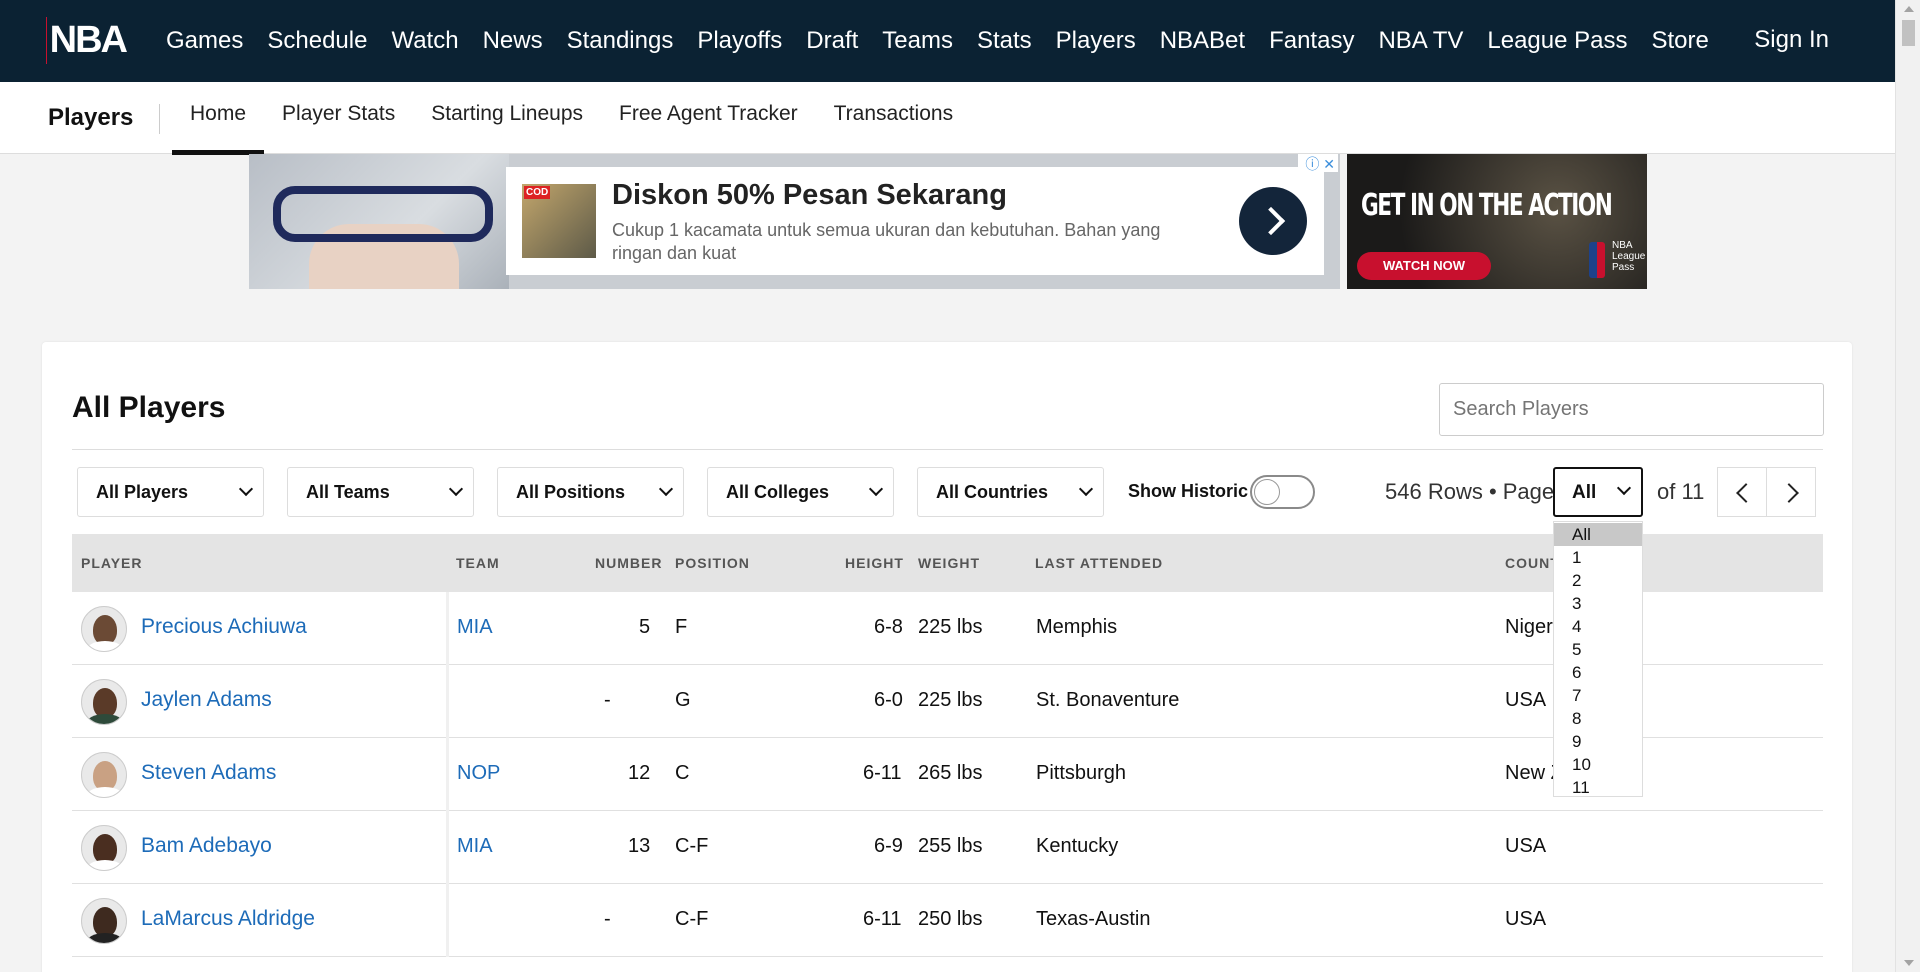 This screenshot has width=1920, height=972. I want to click on ad-arrow-button, so click(1273, 221).